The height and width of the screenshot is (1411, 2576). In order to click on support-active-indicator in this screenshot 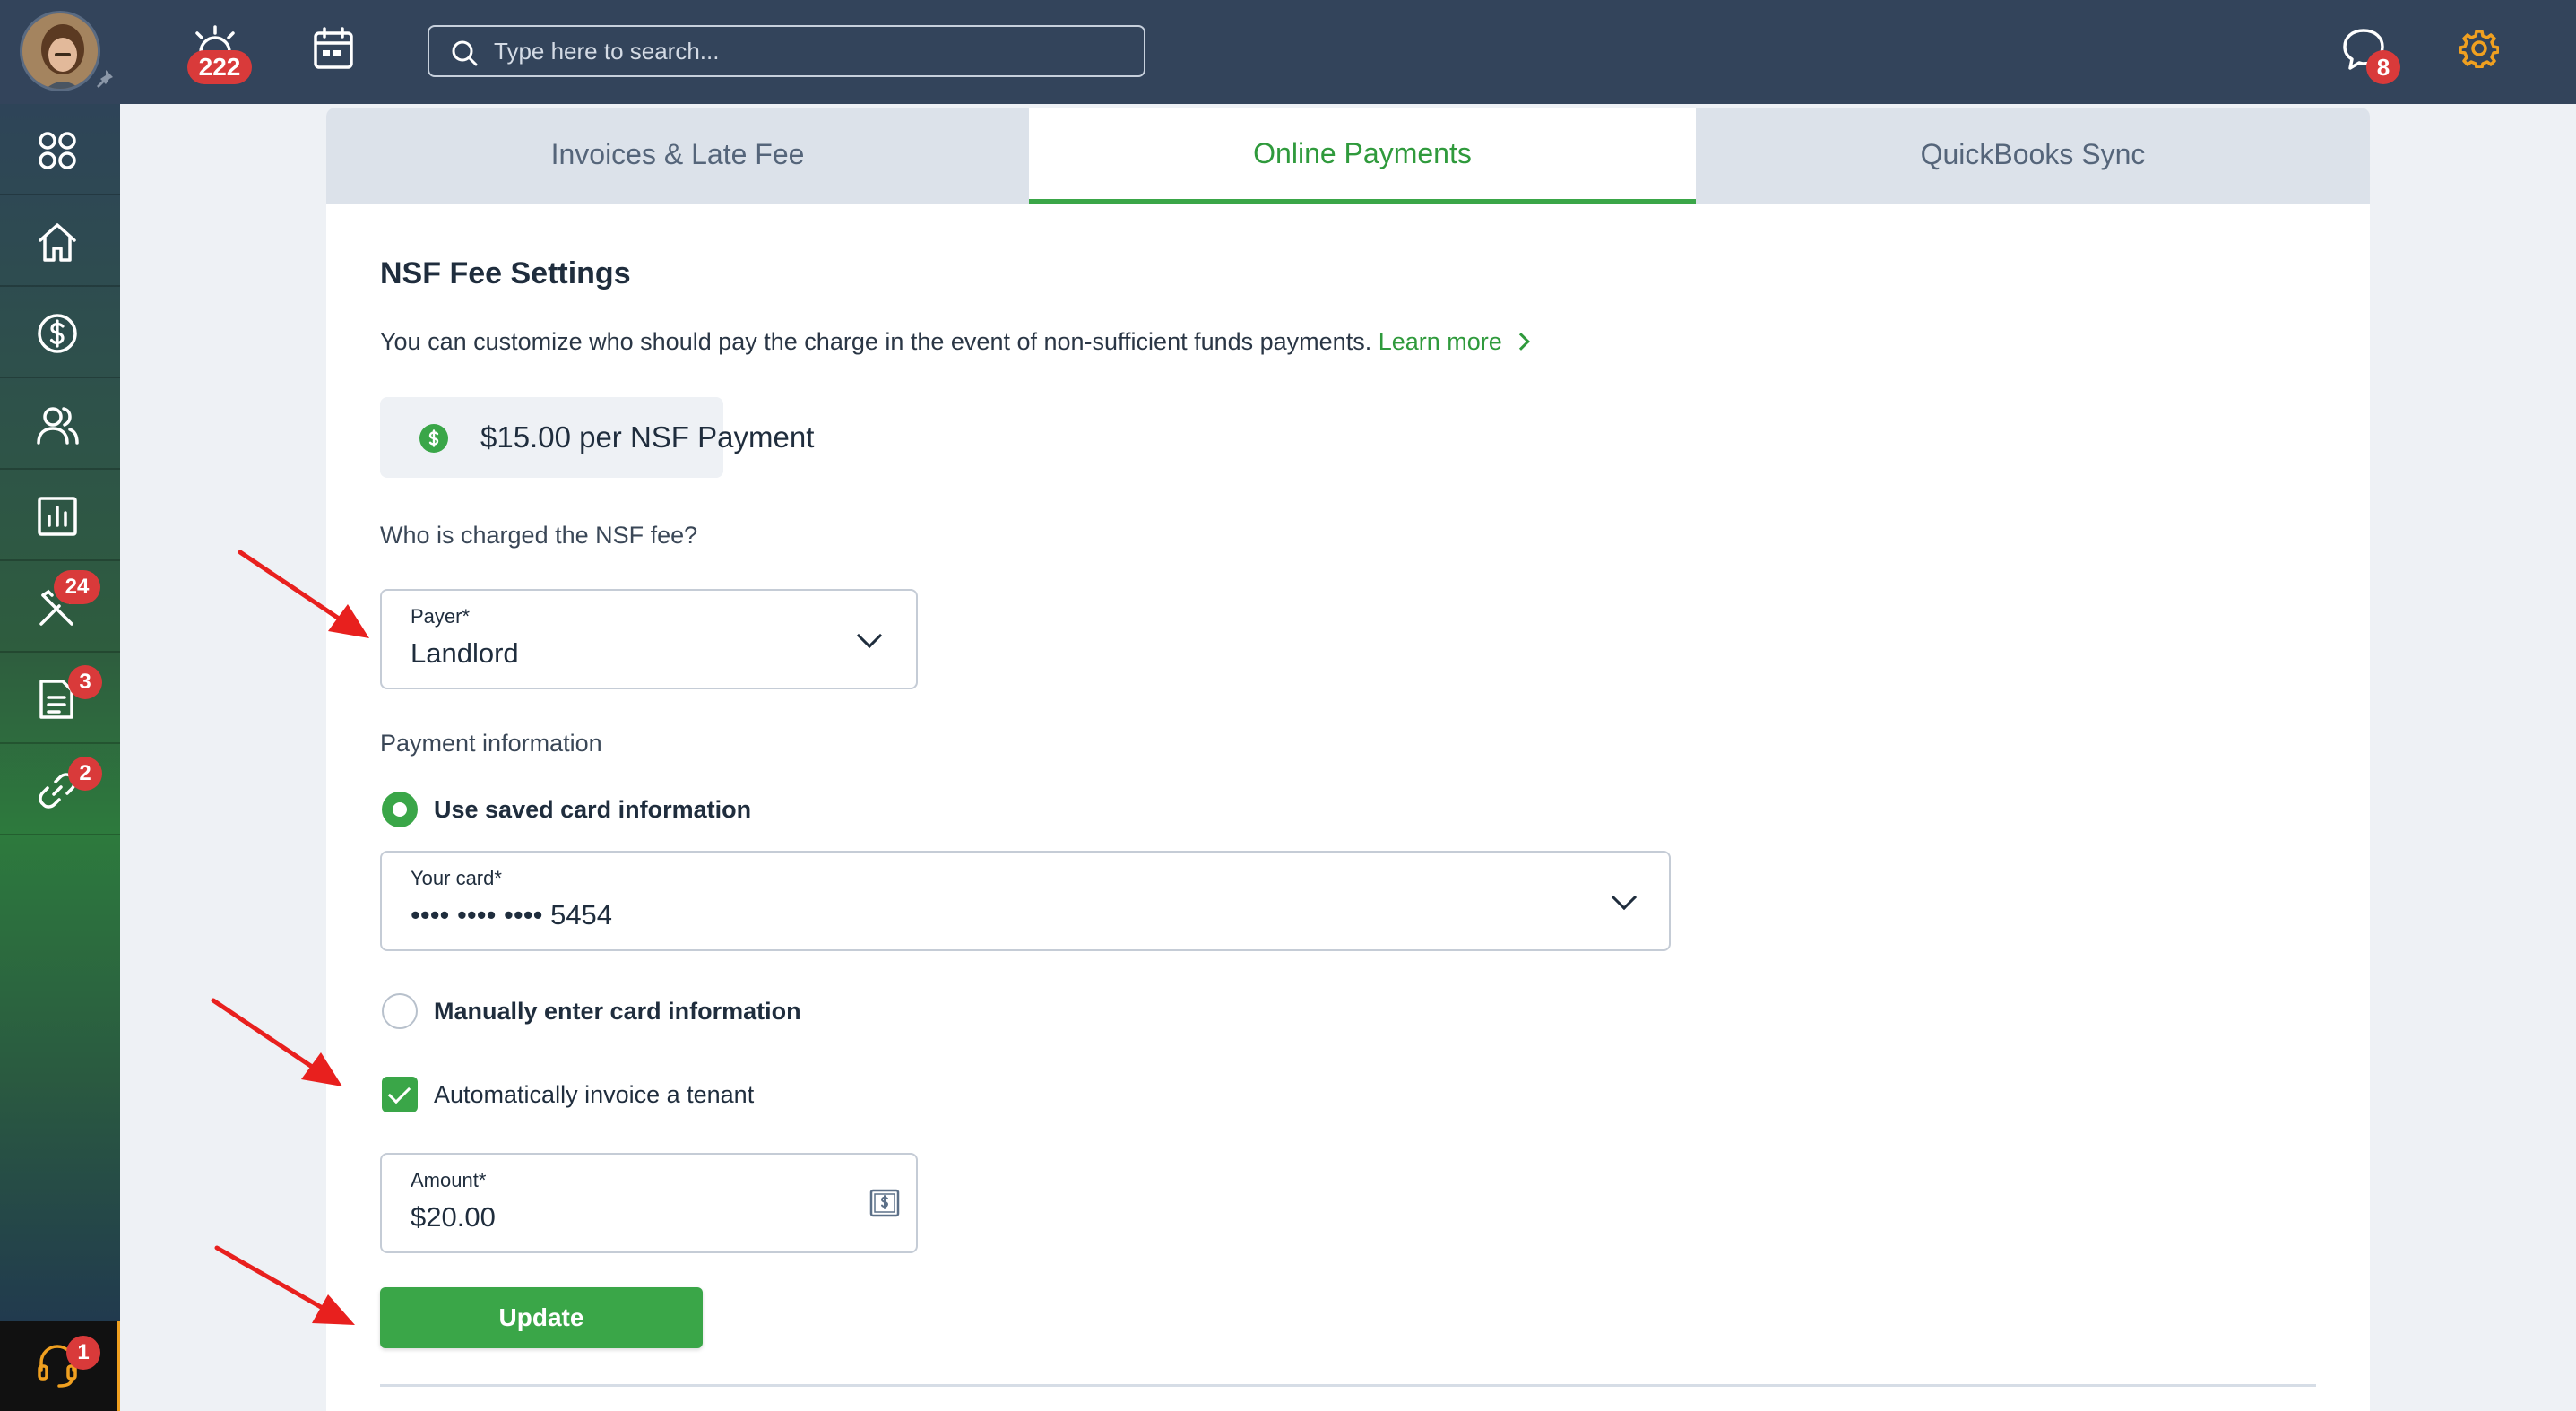, I will do `click(118, 1366)`.